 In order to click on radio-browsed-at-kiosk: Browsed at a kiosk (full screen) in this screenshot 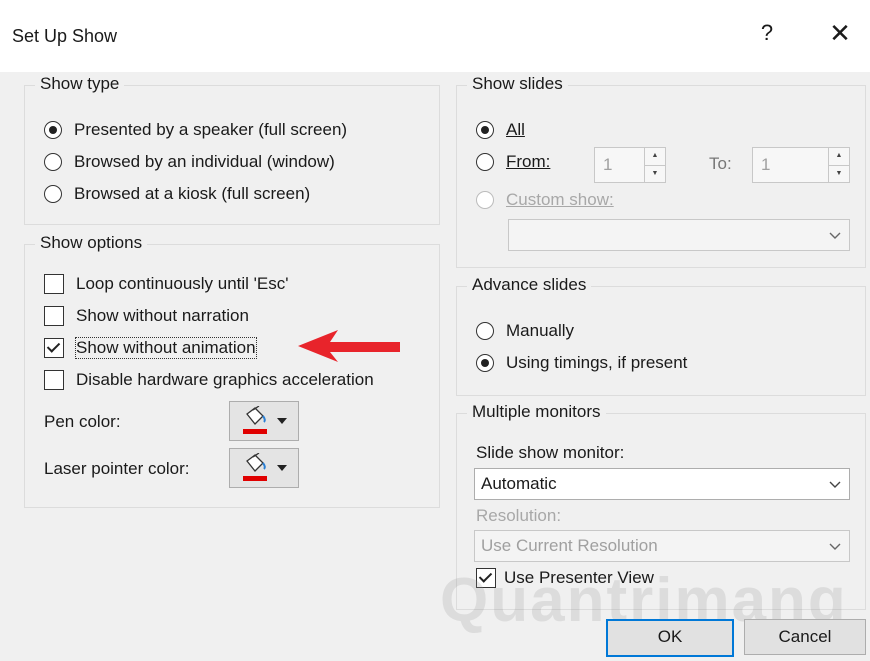, I will do `click(177, 194)`.